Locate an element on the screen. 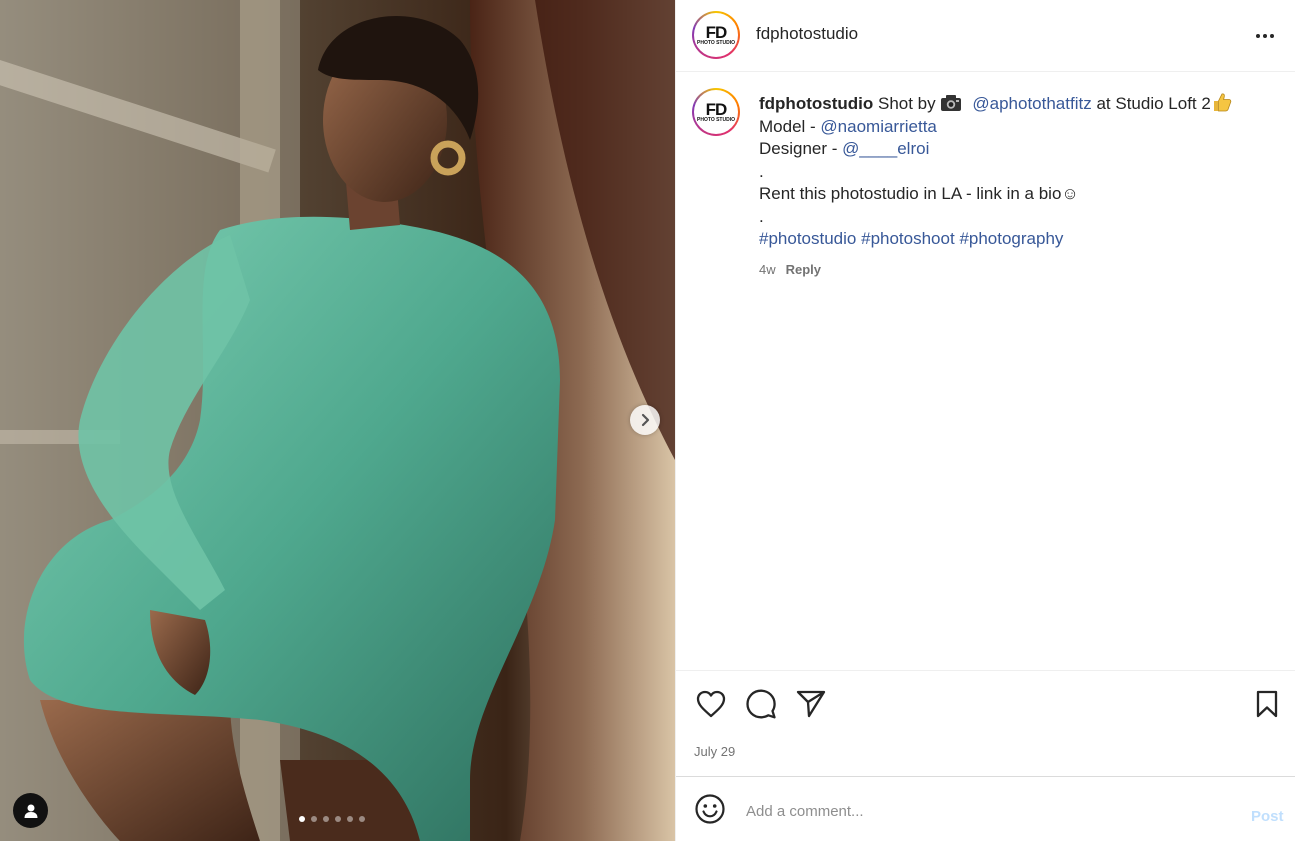  post-date: July 29 is located at coordinates (715, 751).